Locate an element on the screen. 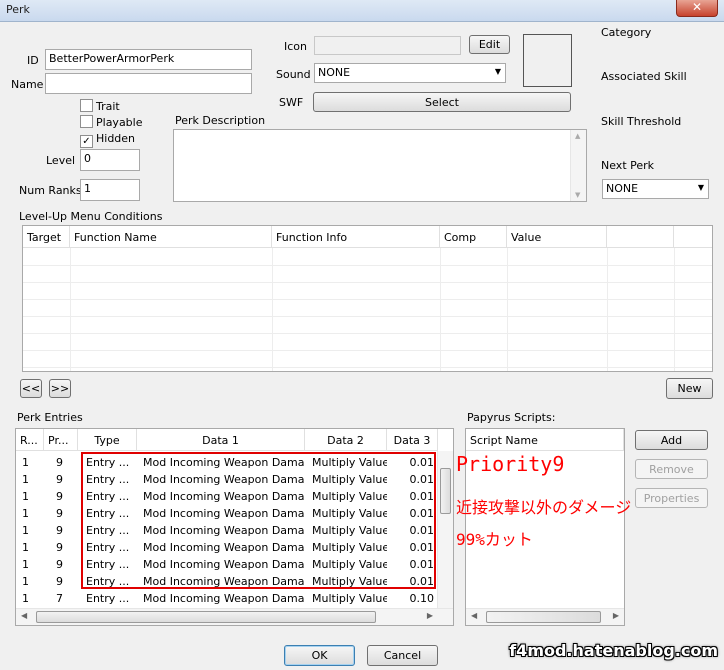 Image resolution: width=724 pixels, height=670 pixels. cancel-button: Cancel is located at coordinates (402, 655).